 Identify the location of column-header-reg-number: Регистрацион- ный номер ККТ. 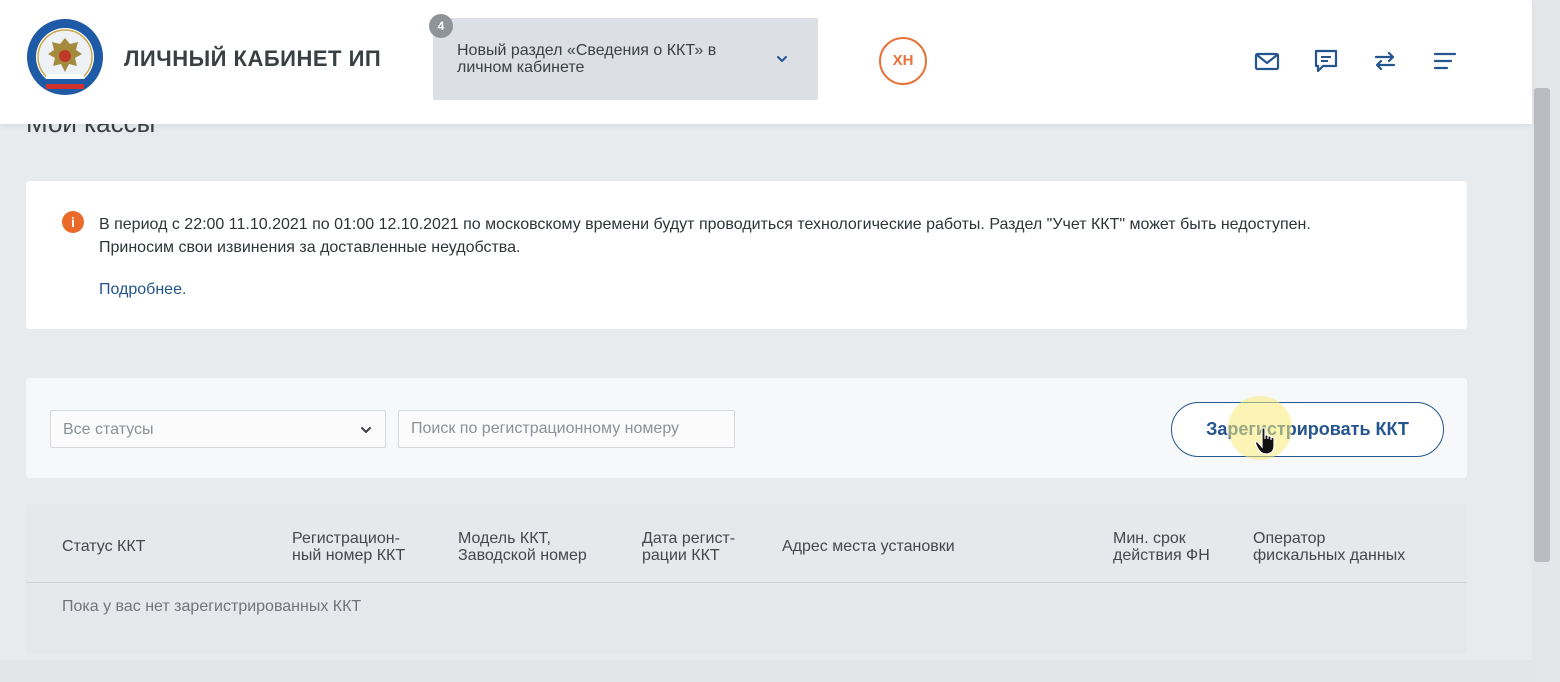
(348, 547).